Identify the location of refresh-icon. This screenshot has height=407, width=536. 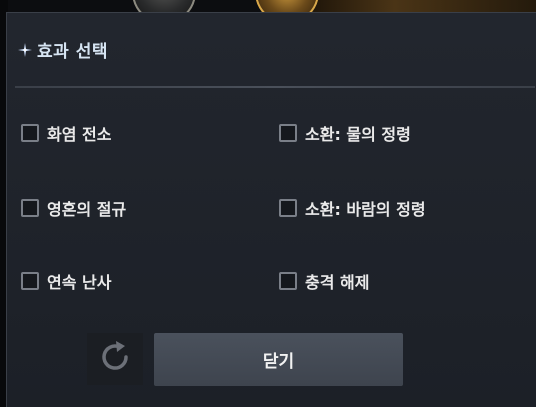
(115, 359).